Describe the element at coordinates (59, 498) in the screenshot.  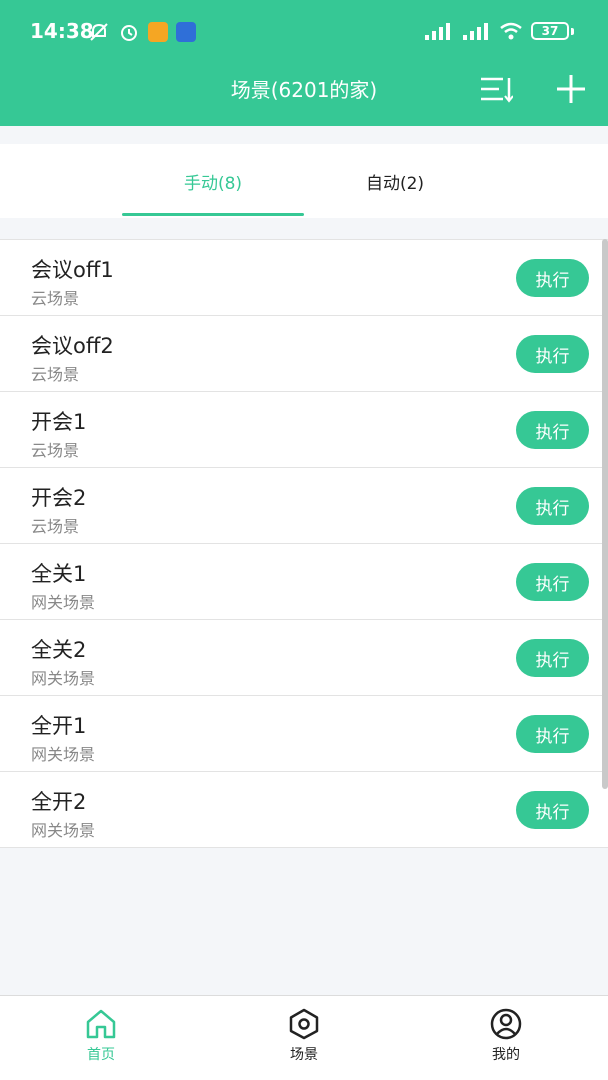
I see `scene-name: 开会2` at that location.